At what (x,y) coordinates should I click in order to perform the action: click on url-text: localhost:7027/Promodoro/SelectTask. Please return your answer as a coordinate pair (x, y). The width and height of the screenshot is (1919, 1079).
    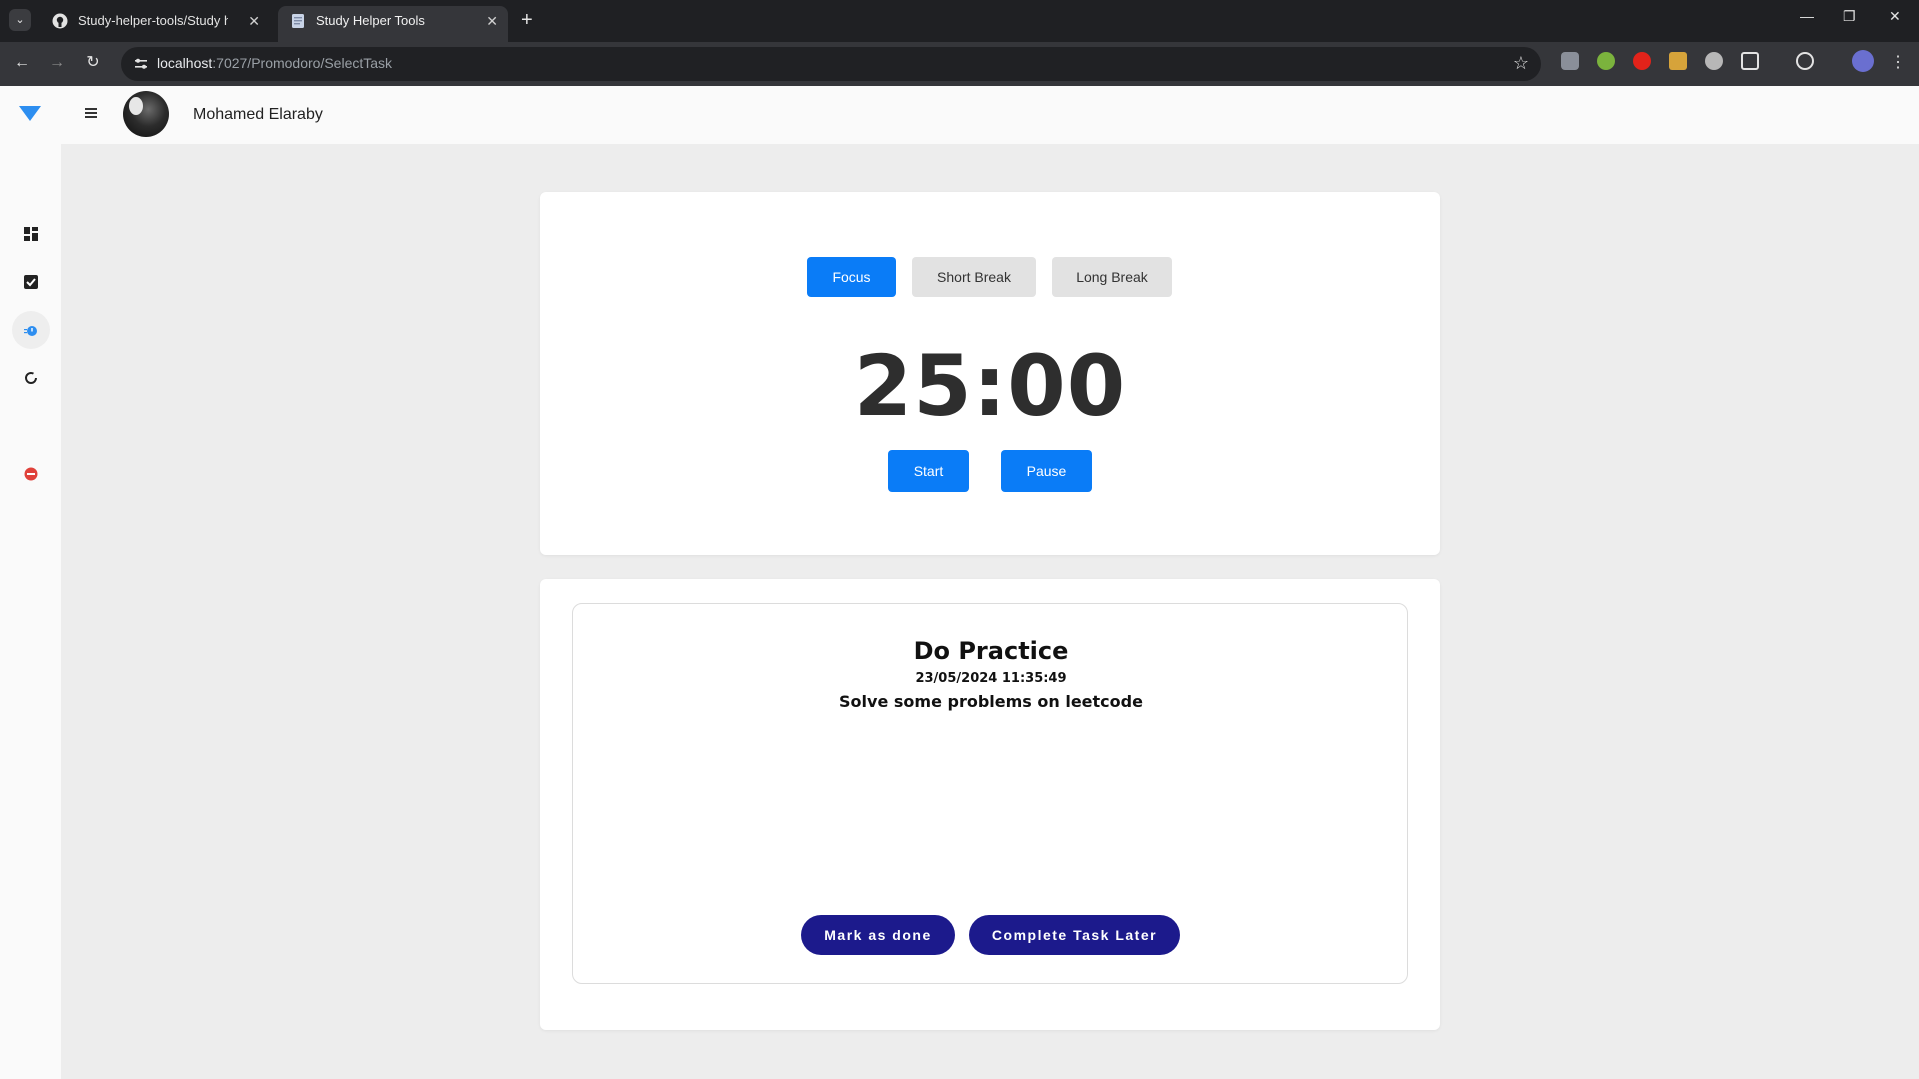
    Looking at the image, I should click on (274, 63).